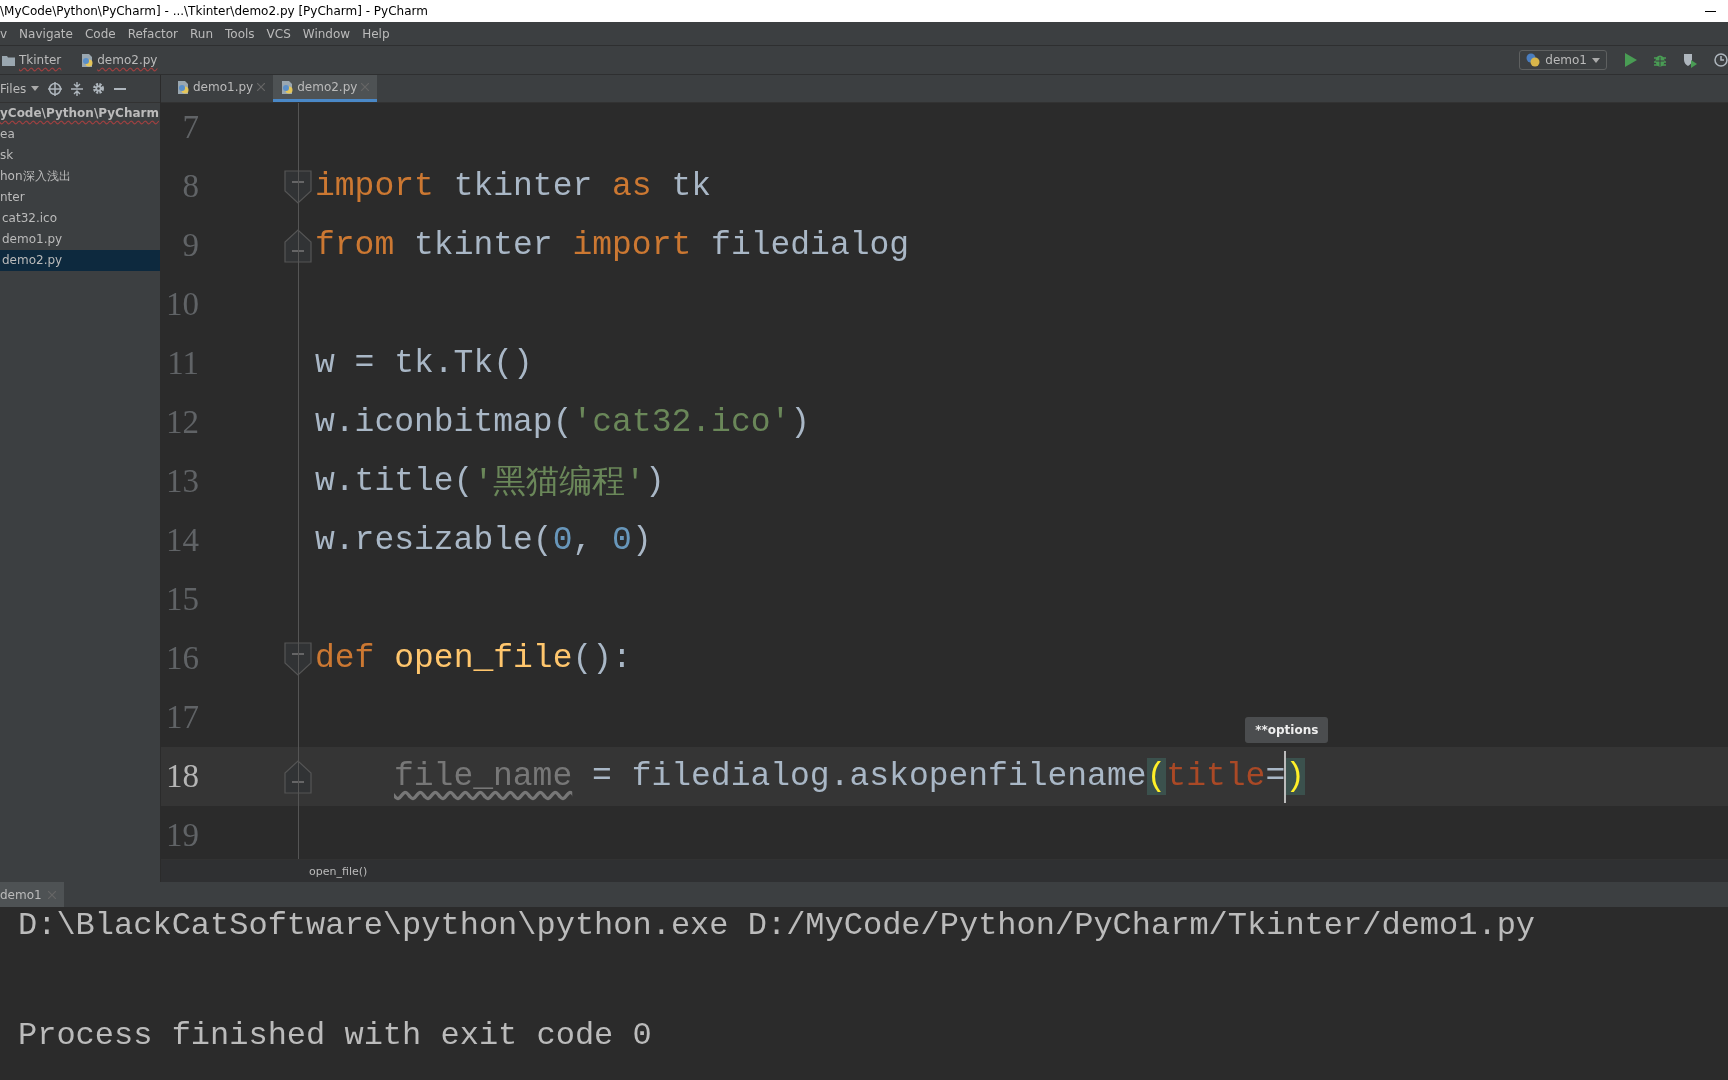  Describe the element at coordinates (777, 925) in the screenshot. I see `console-output: D:\BlackCatSoftware\python\python.exe D:/MyCode/Python/PyCharm/Tkinter/demo1.py` at that location.